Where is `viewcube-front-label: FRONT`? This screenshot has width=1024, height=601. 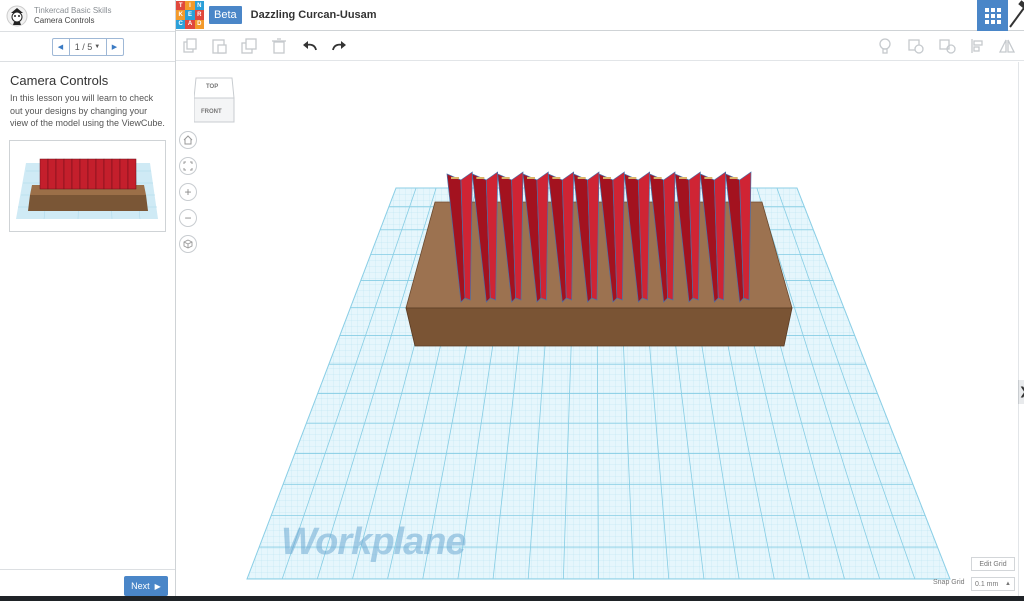 viewcube-front-label: FRONT is located at coordinates (211, 112).